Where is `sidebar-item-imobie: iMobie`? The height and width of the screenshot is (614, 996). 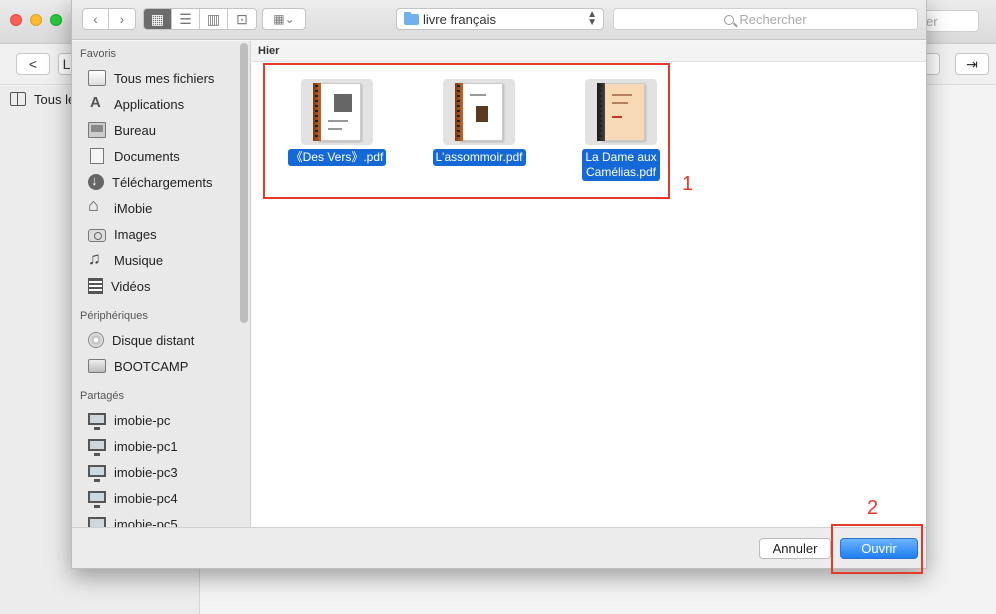 sidebar-item-imobie: iMobie is located at coordinates (120, 206).